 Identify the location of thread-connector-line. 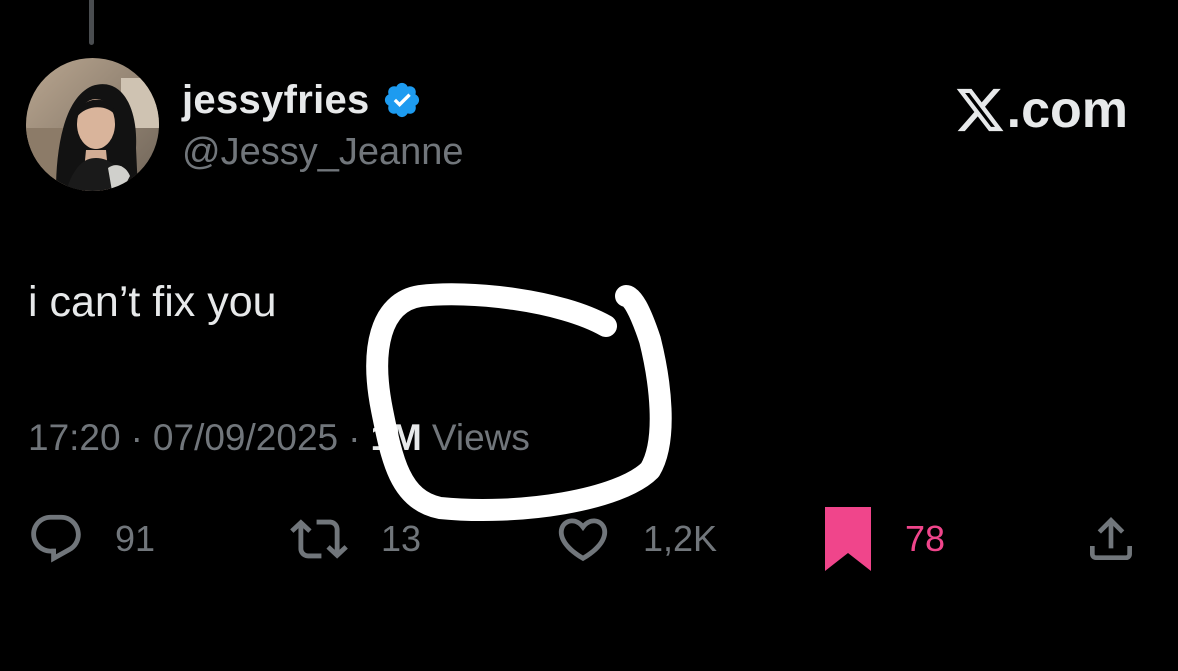
(91, 22).